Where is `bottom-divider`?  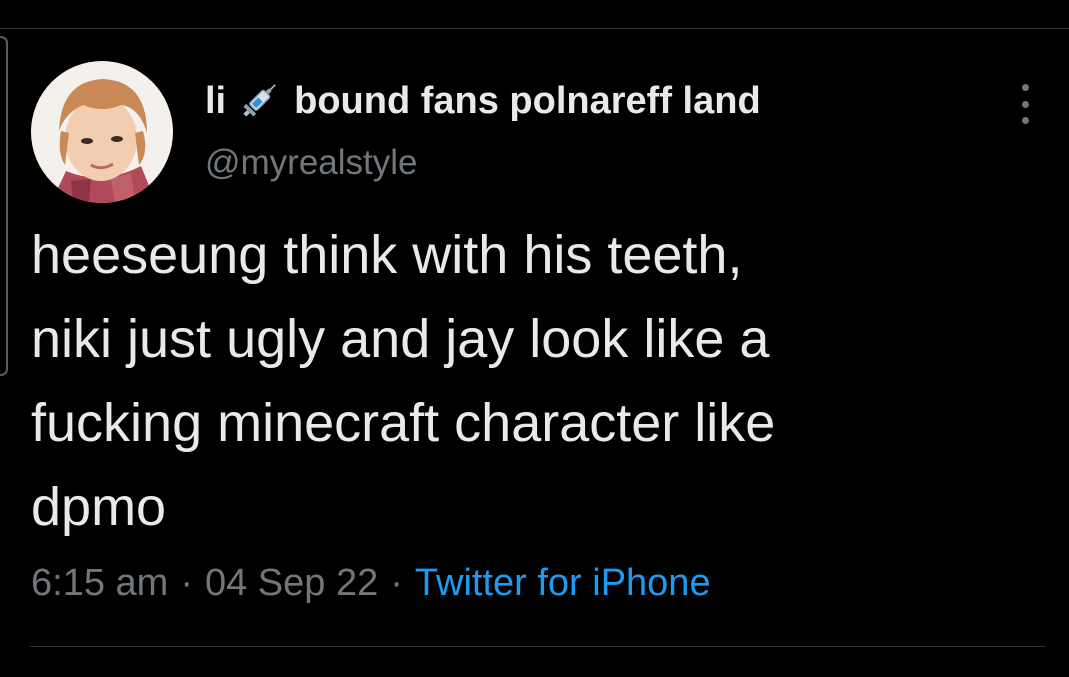
bottom-divider is located at coordinates (538, 646).